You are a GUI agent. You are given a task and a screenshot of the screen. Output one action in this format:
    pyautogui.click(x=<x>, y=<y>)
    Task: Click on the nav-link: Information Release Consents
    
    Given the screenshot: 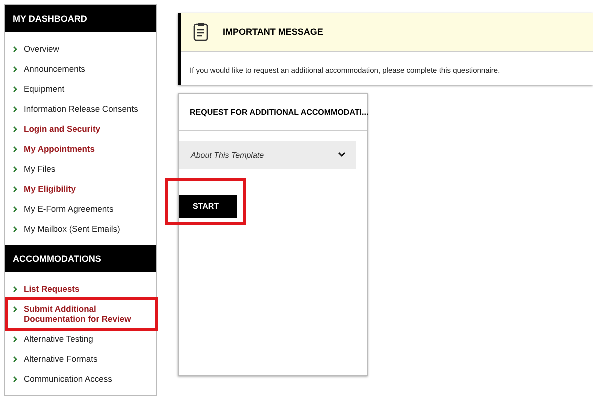 What is the action you would take?
    pyautogui.click(x=82, y=109)
    